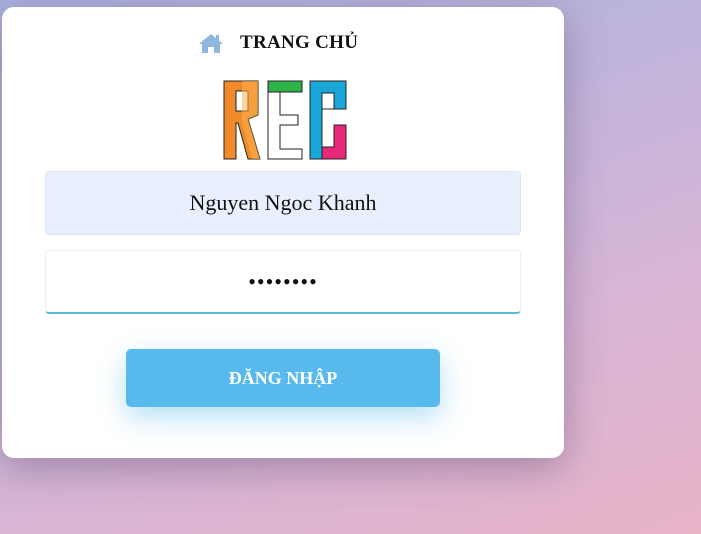 The height and width of the screenshot is (534, 701). I want to click on username-input, so click(283, 203).